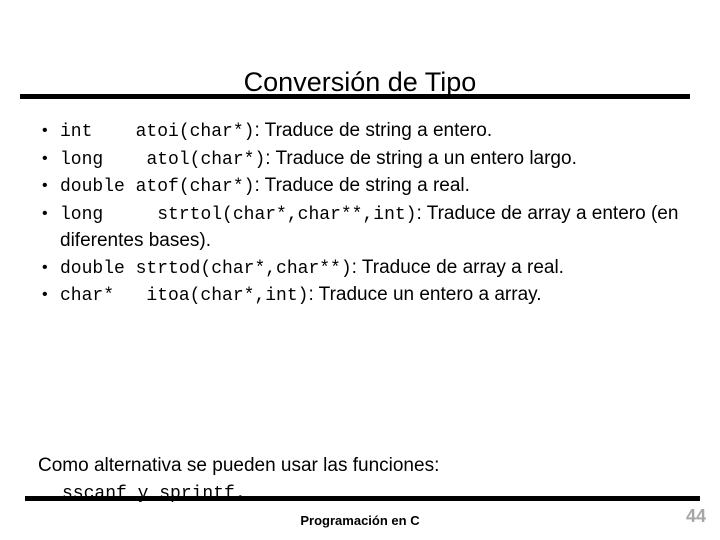  Describe the element at coordinates (154, 494) in the screenshot. I see `closing-line-2: sscanf y sprintf.` at that location.